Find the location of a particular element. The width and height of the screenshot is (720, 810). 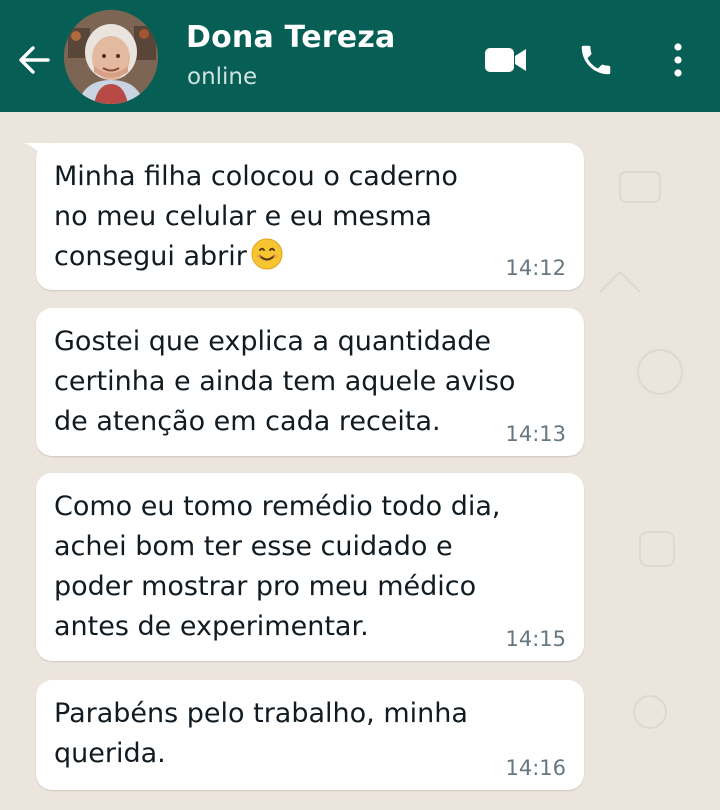

bubble-tail is located at coordinates (36, 154).